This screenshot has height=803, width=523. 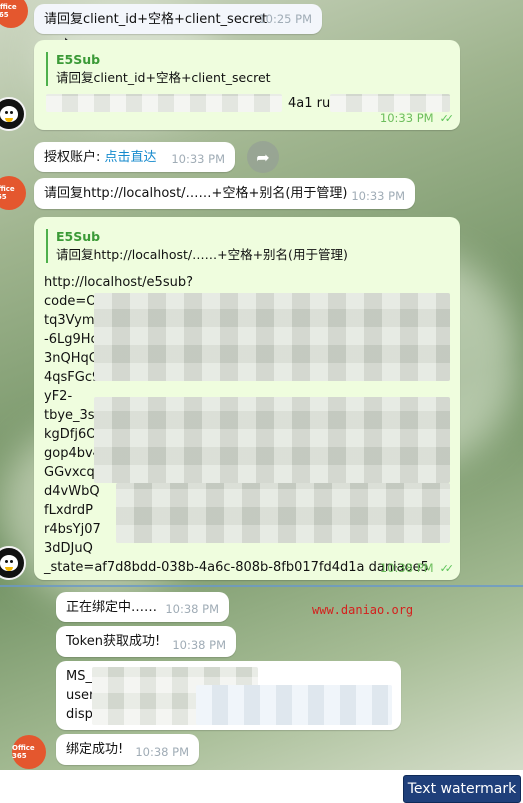 I want to click on code-line: http://localhost/e5sub?, so click(x=118, y=282).